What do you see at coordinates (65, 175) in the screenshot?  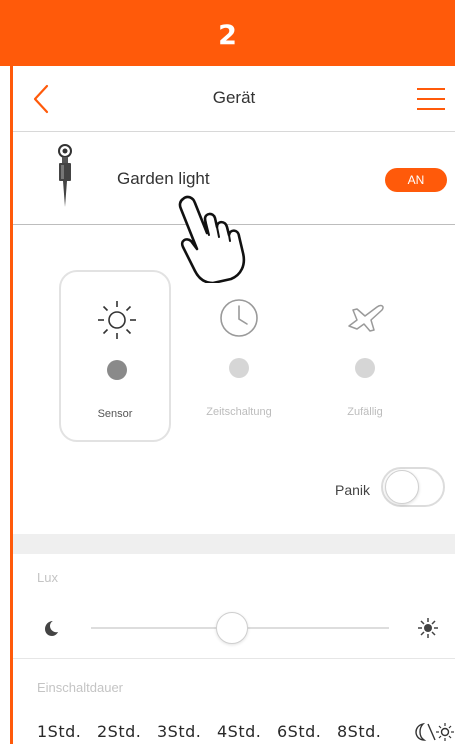 I see `garden-lamp-icon` at bounding box center [65, 175].